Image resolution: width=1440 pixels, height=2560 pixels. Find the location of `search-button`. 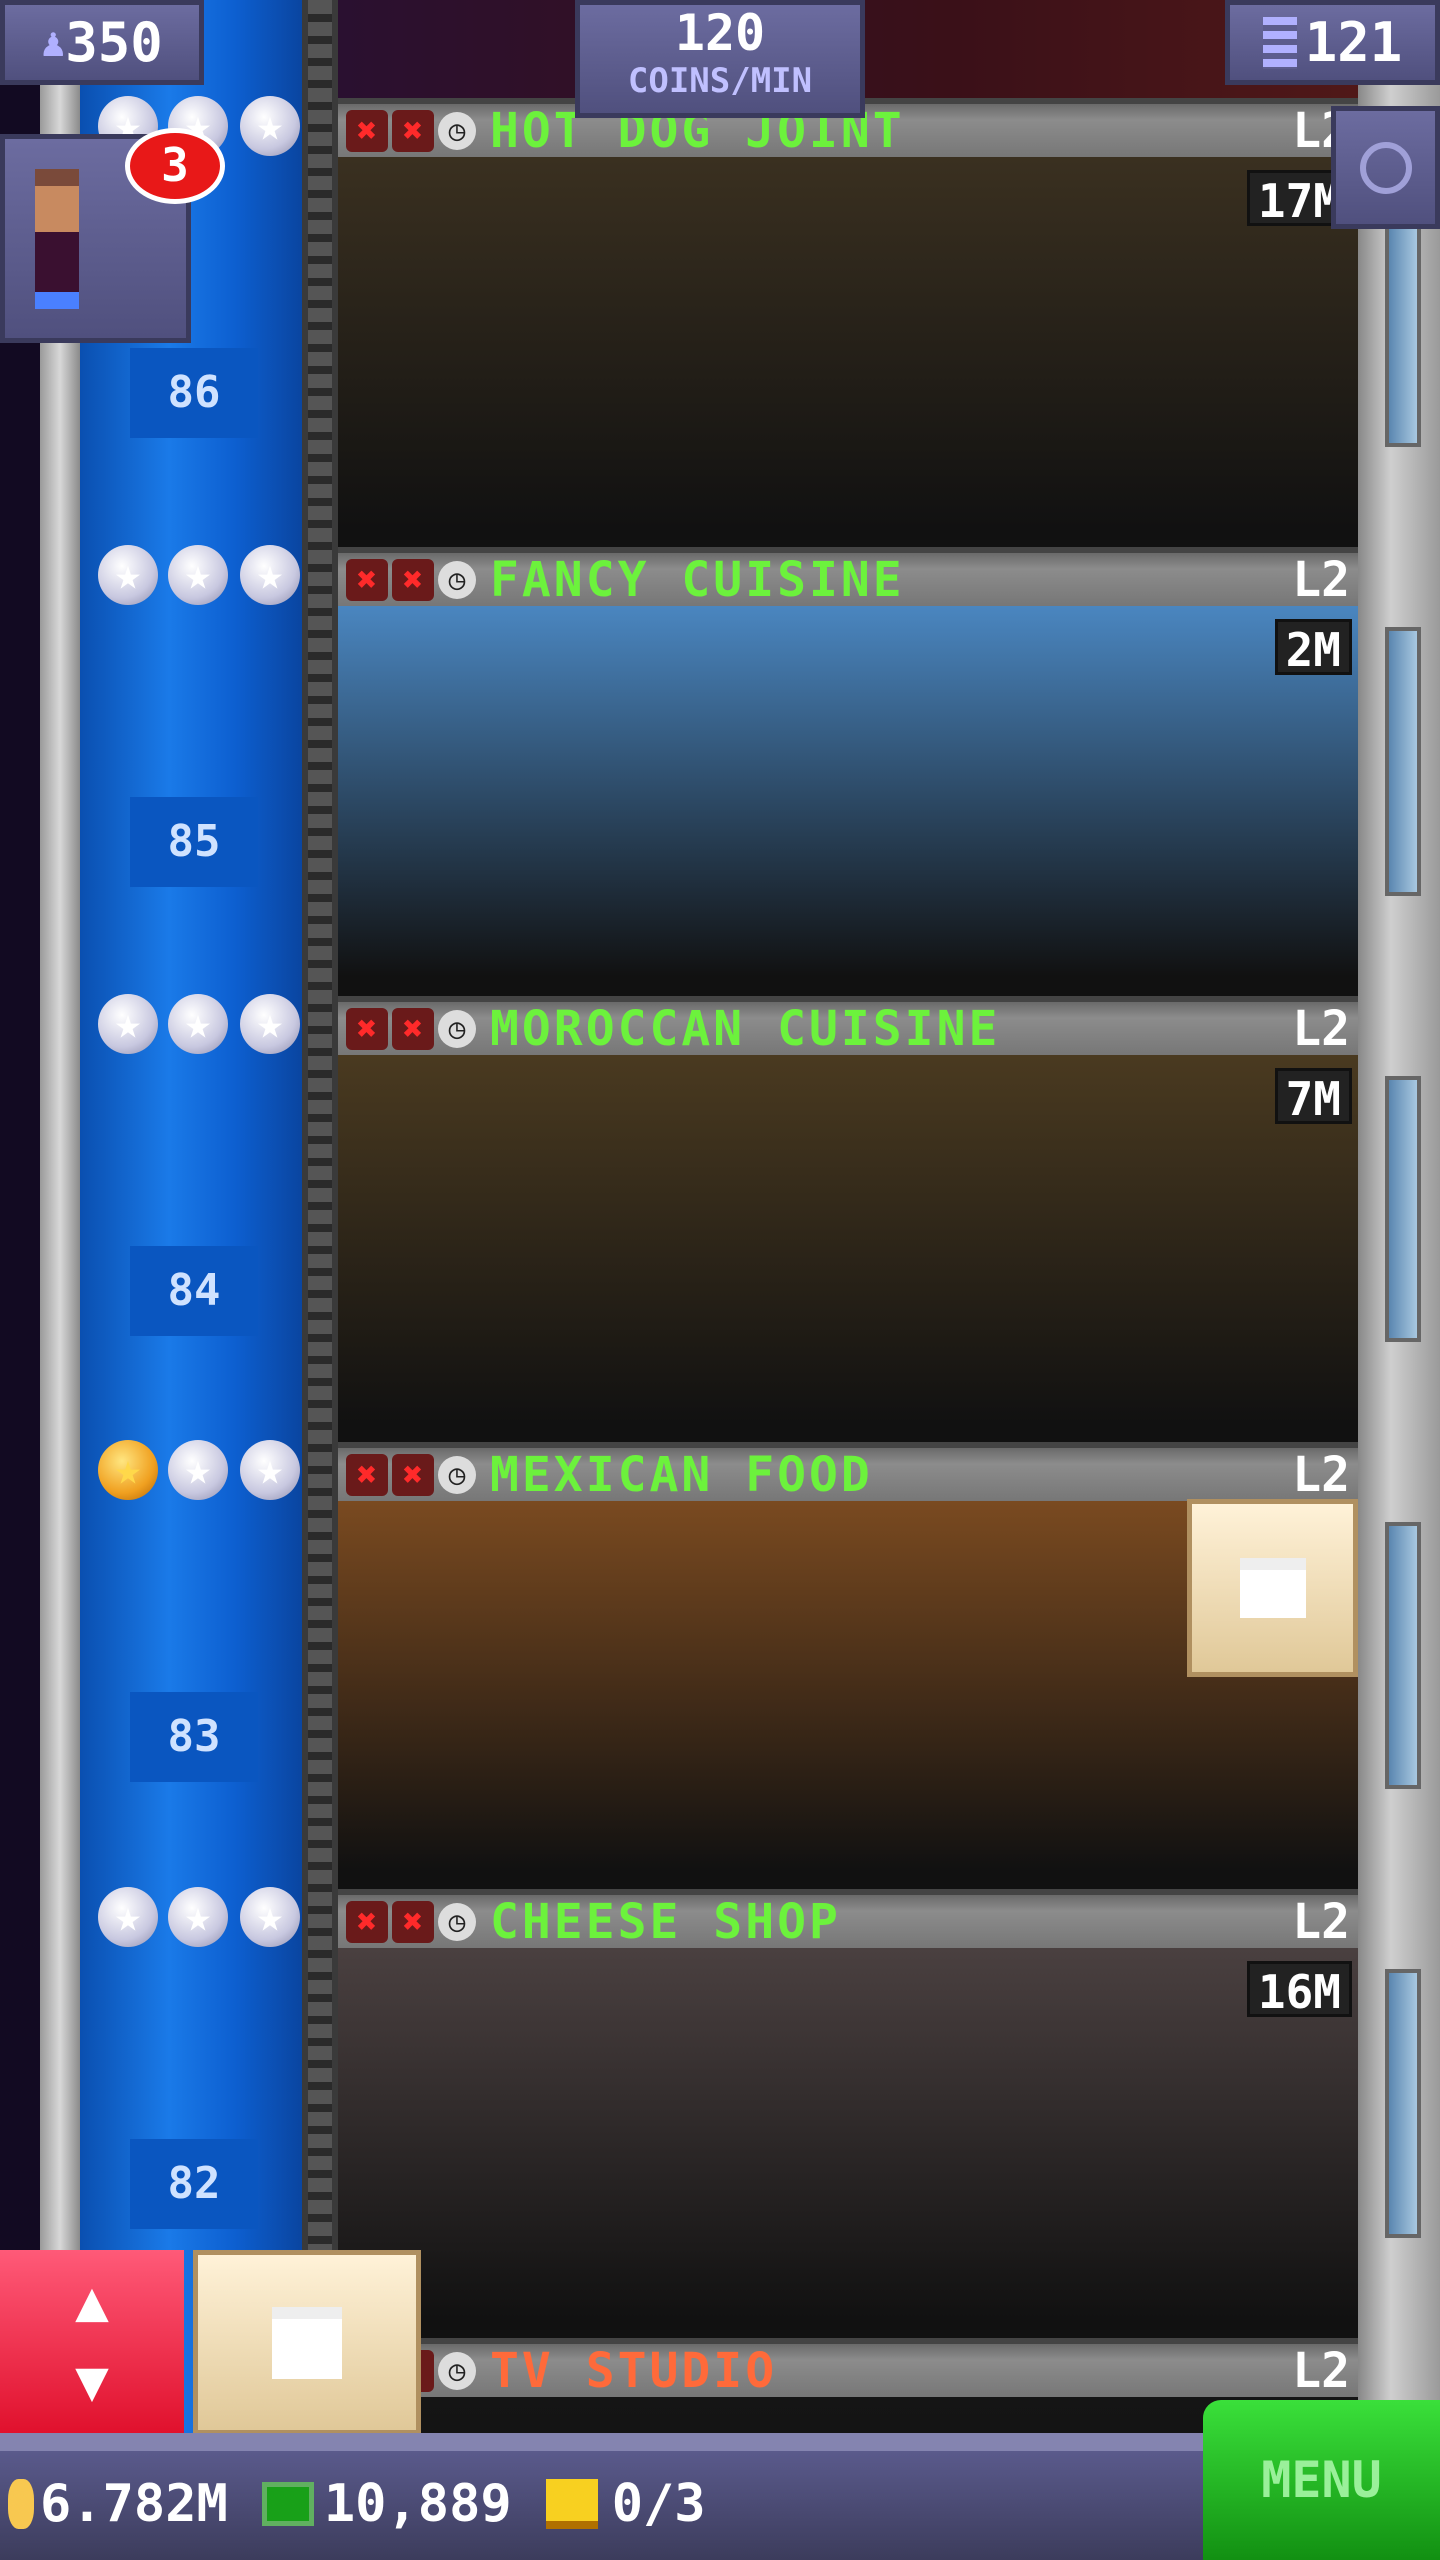

search-button is located at coordinates (1385, 167).